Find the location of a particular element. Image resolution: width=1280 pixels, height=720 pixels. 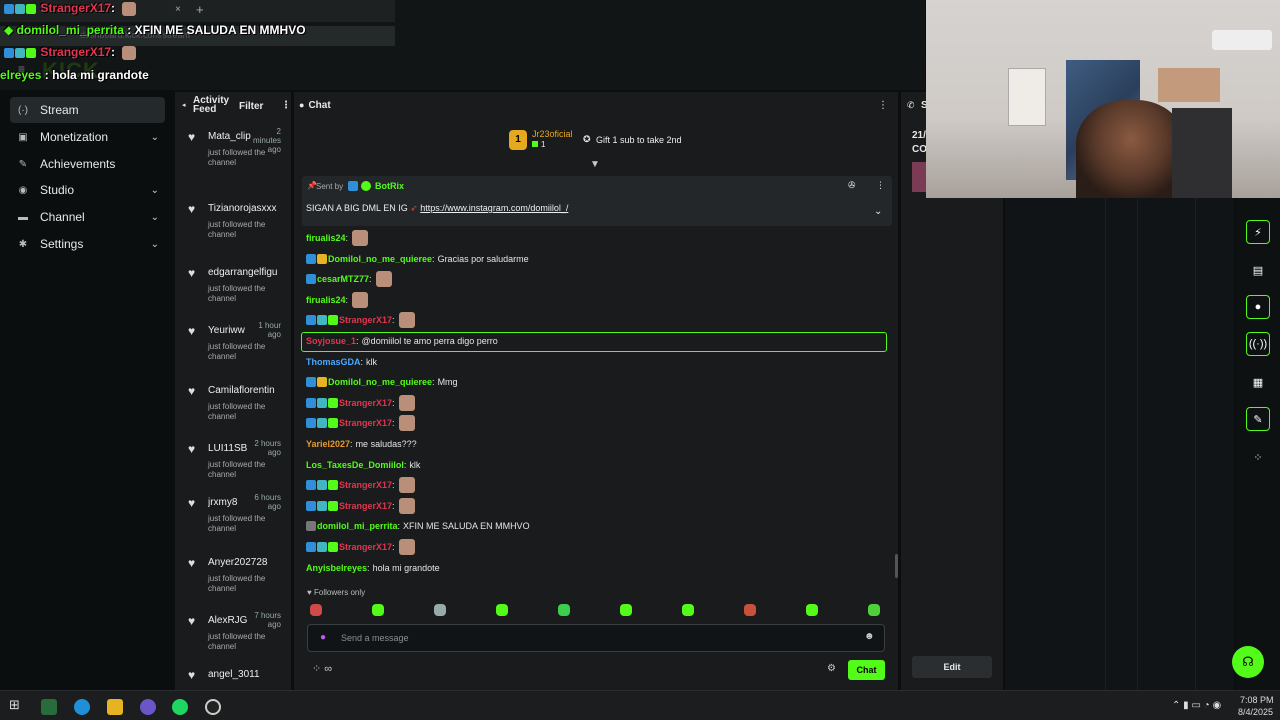

expand-chevron-icon: ⌄ is located at coordinates (878, 211).